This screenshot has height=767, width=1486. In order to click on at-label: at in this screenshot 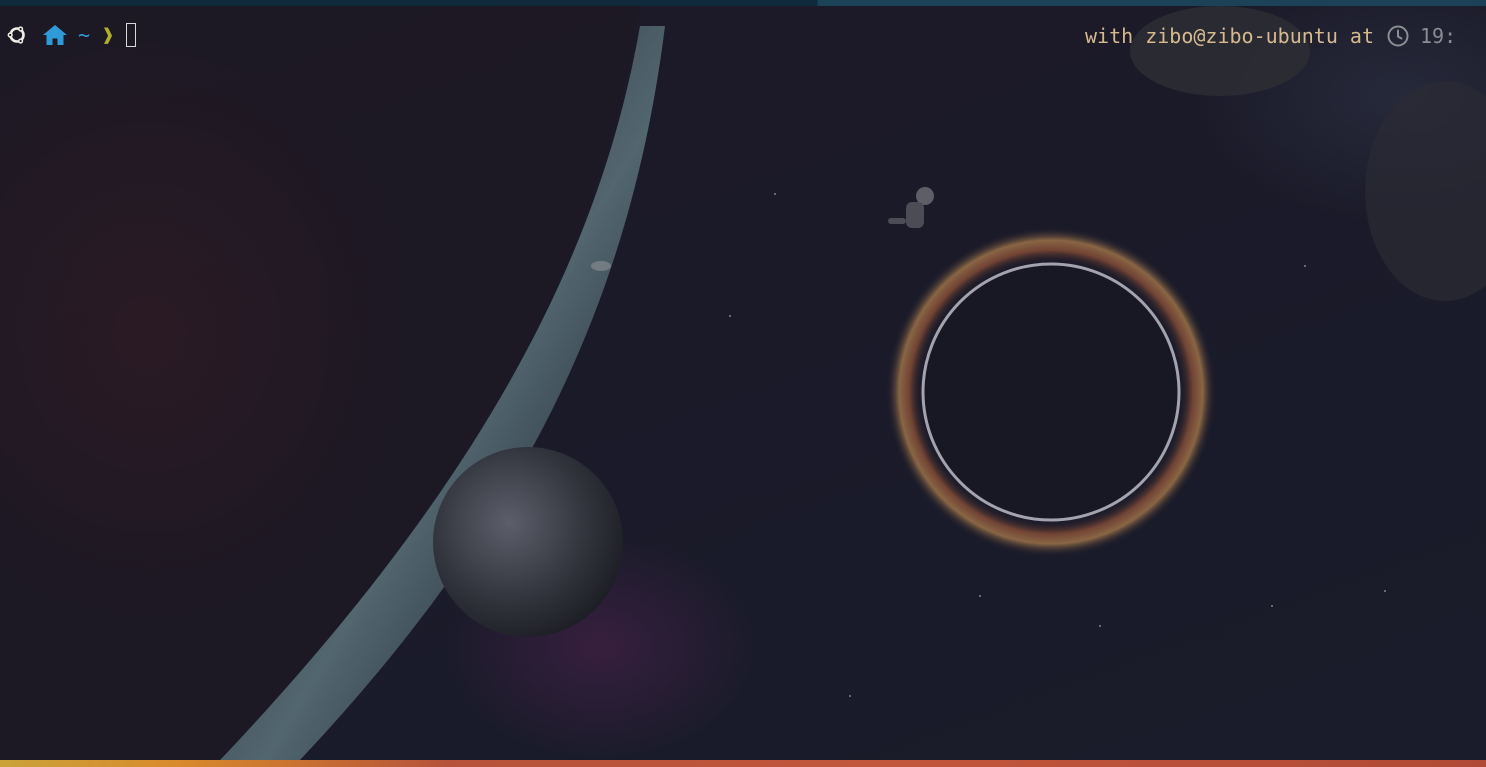, I will do `click(1362, 36)`.